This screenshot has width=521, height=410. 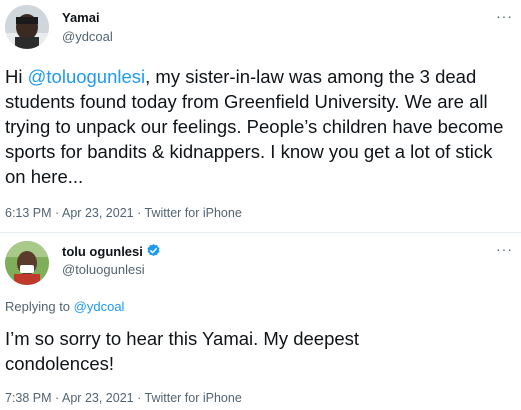 I want to click on tweet-time: 7:38 PM, so click(x=28, y=398).